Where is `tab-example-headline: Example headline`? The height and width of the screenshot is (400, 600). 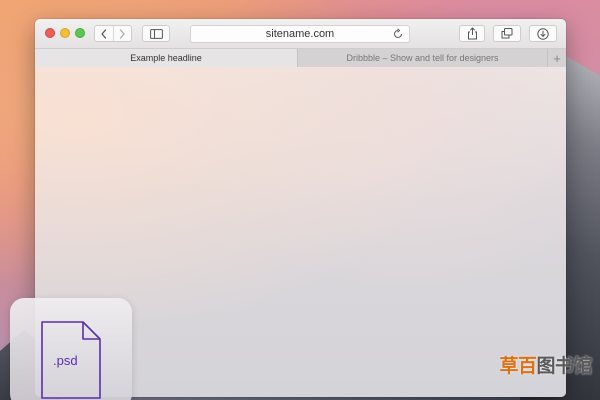
tab-example-headline: Example headline is located at coordinates (166, 58).